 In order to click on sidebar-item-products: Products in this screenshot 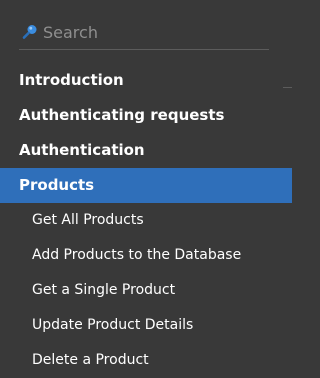, I will do `click(146, 185)`.